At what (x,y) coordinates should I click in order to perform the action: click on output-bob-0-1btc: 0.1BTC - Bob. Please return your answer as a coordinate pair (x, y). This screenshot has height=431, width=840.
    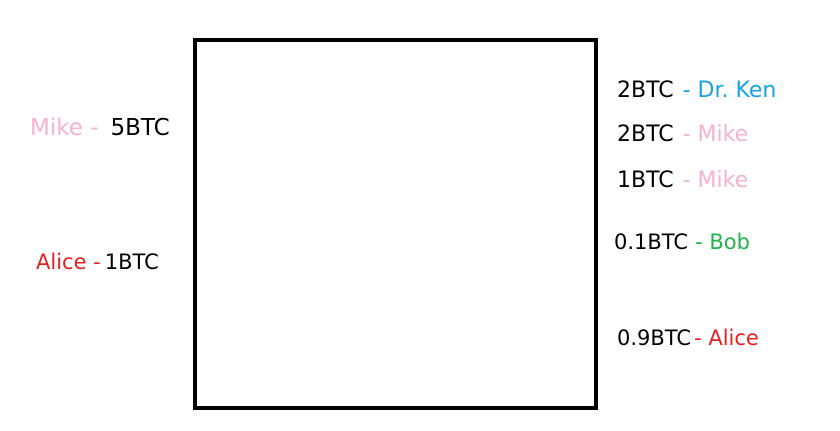
    Looking at the image, I should click on (682, 242).